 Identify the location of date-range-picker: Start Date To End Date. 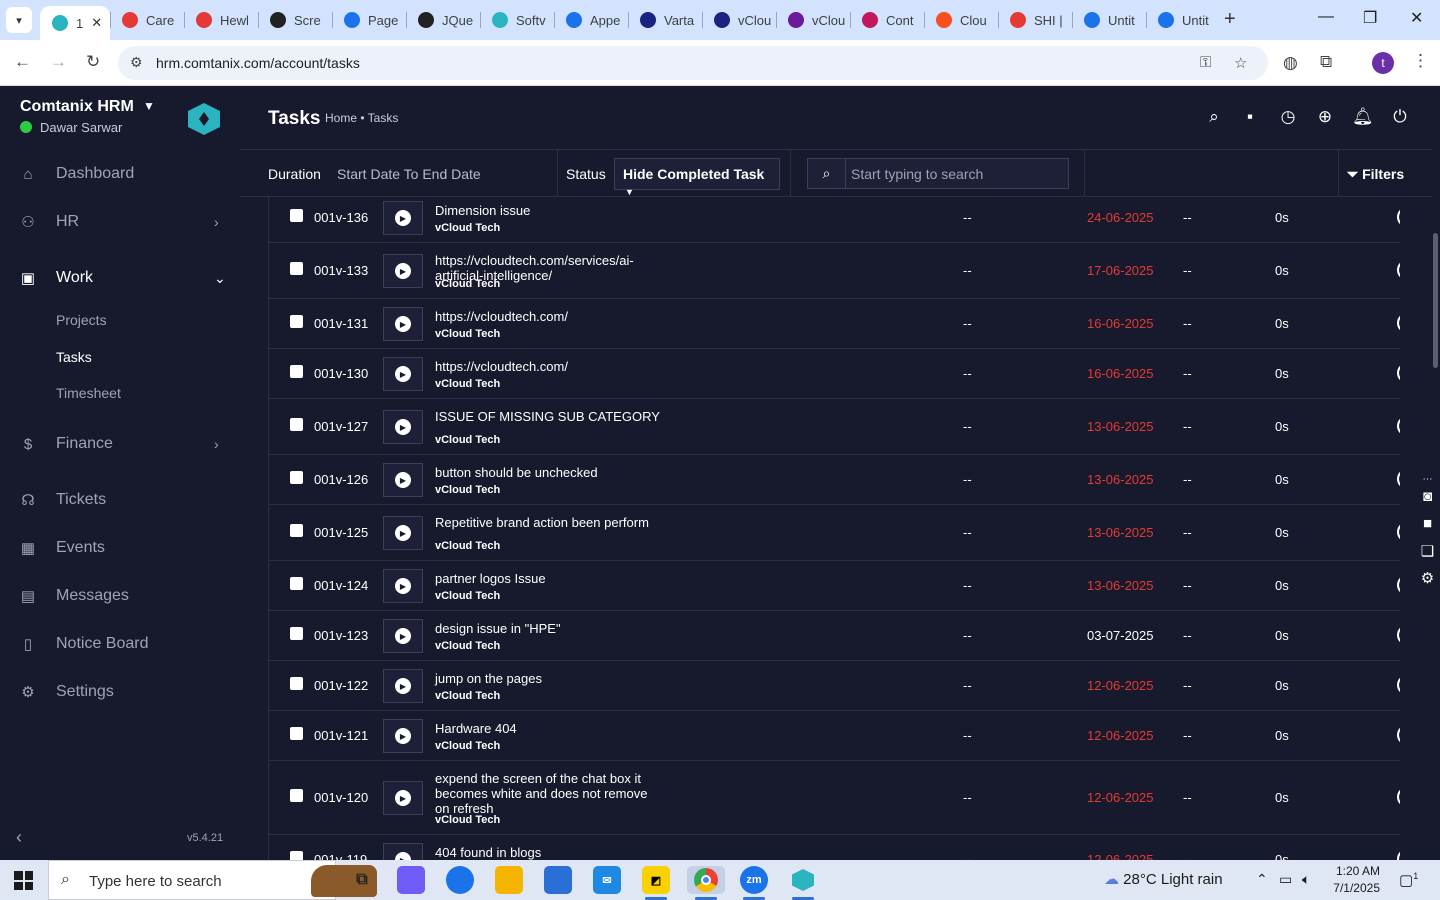
(409, 174).